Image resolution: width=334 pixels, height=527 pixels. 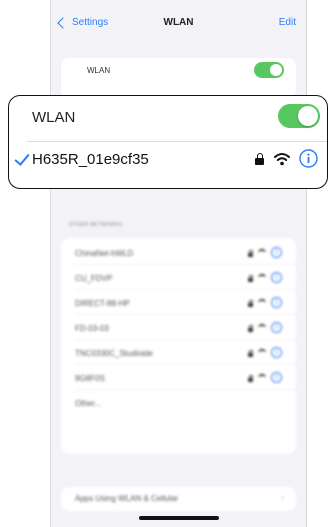 What do you see at coordinates (114, 353) in the screenshot?
I see `network-name: TNC0330C_Studioide` at bounding box center [114, 353].